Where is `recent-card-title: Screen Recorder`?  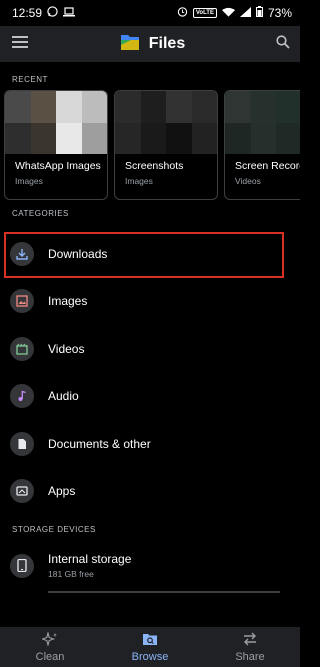
recent-card-title: Screen Recorder is located at coordinates (267, 166).